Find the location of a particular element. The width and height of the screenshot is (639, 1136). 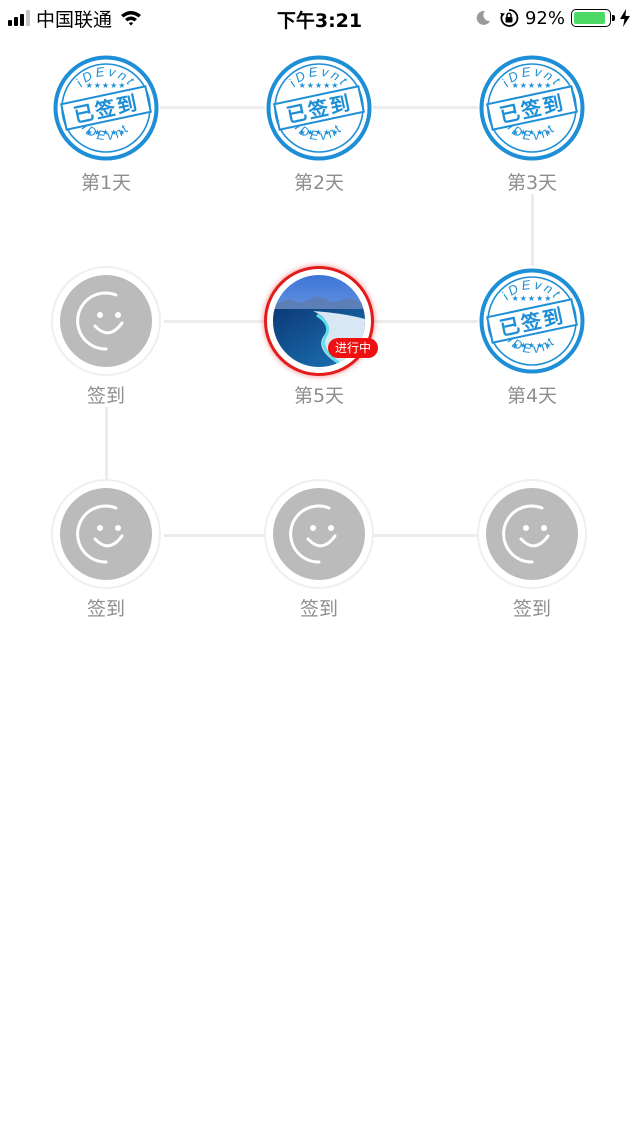

signed-stamp-day-1: iDEvnt iDEvnt ★ ★ ★★★★★ ★★★★★ 已签到 is located at coordinates (106, 108).